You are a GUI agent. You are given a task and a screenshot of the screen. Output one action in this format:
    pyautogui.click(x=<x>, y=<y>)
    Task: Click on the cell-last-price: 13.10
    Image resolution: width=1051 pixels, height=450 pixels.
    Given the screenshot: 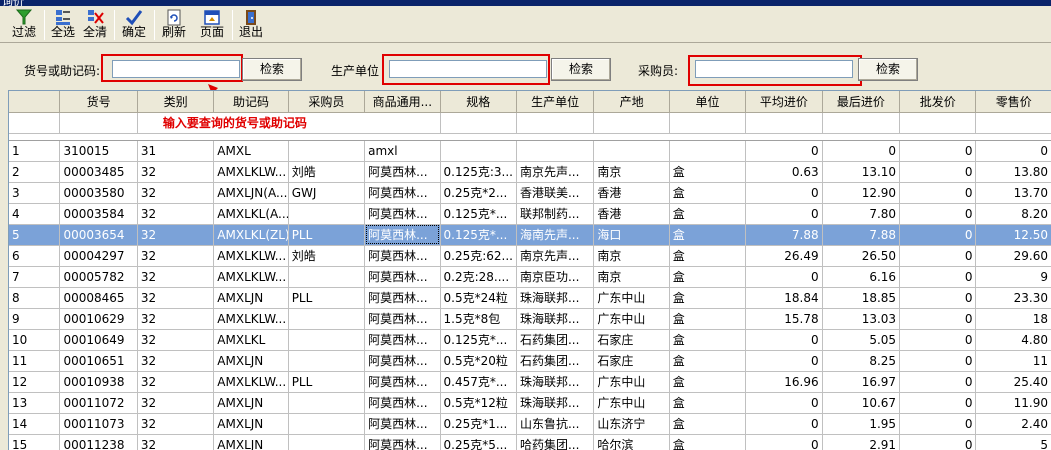 What is the action you would take?
    pyautogui.click(x=861, y=172)
    